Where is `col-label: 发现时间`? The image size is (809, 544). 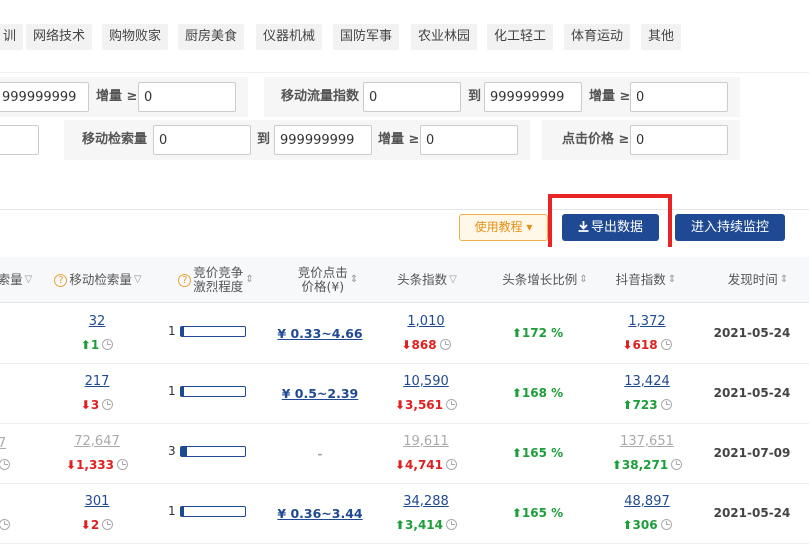 col-label: 发现时间 is located at coordinates (752, 279).